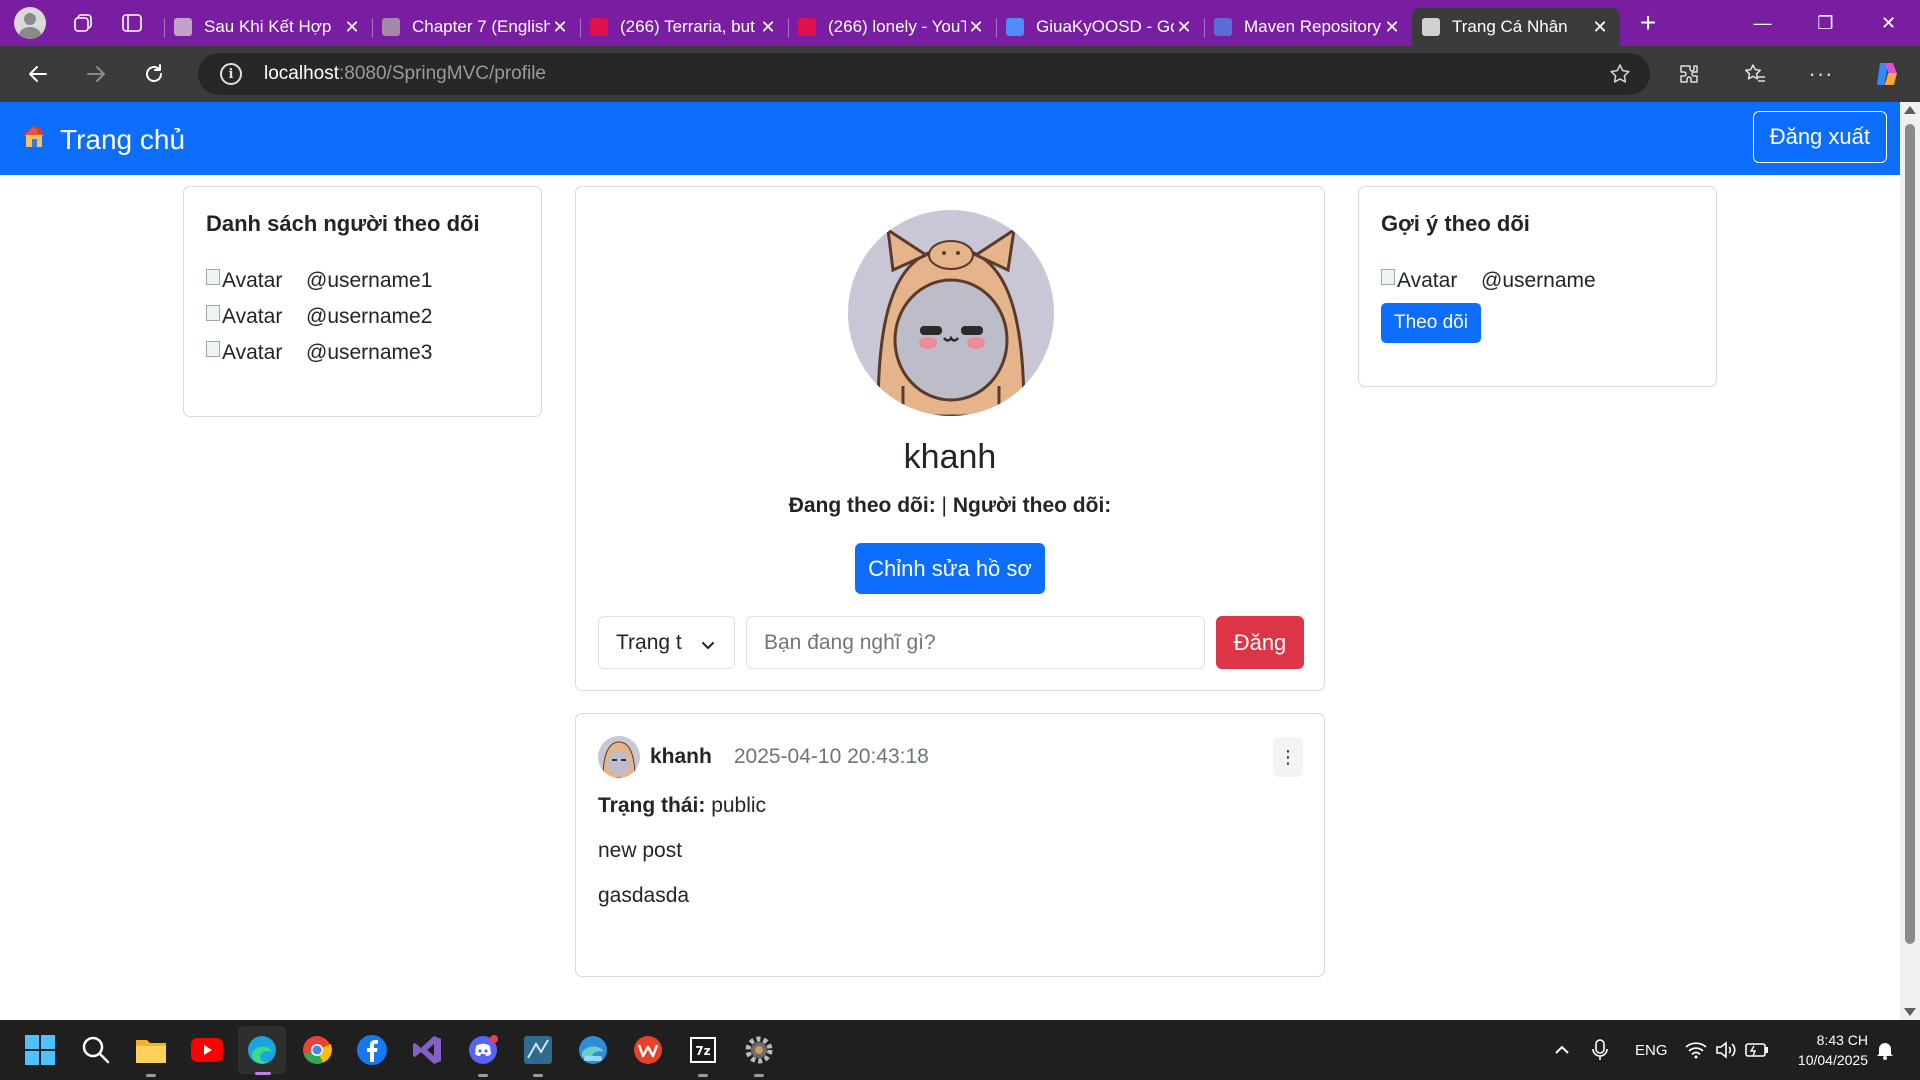 This screenshot has width=1920, height=1080. I want to click on follower-item: Avatar @username2, so click(362, 317).